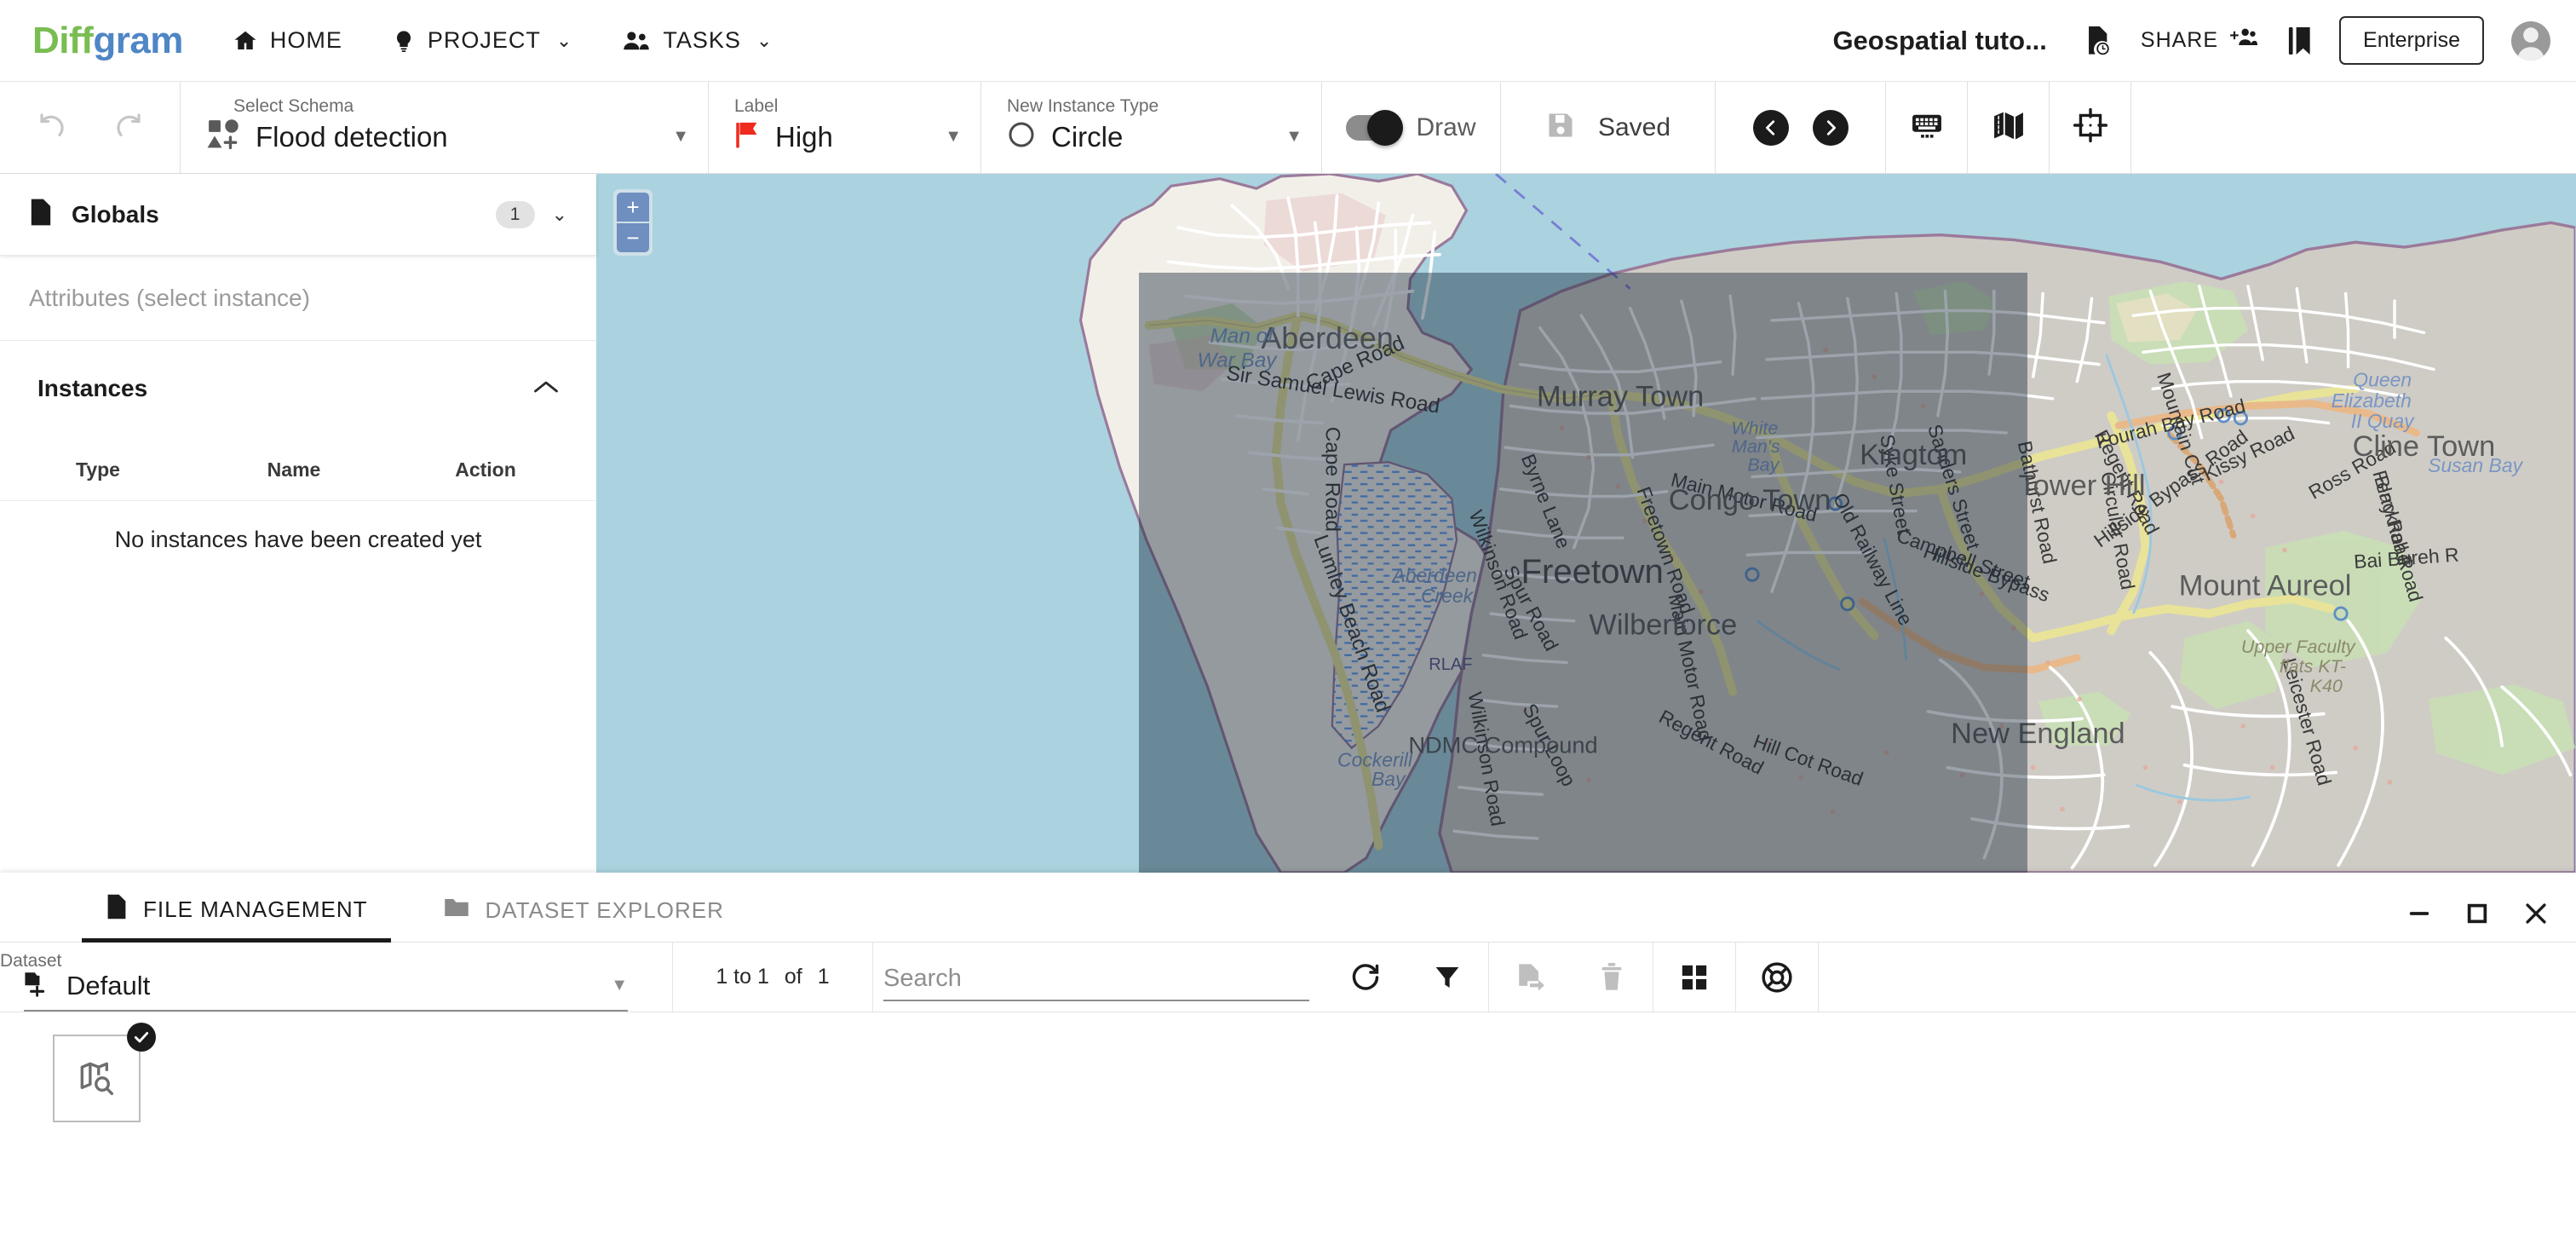 The image size is (2576, 1251). What do you see at coordinates (246, 41) in the screenshot?
I see `home-icon` at bounding box center [246, 41].